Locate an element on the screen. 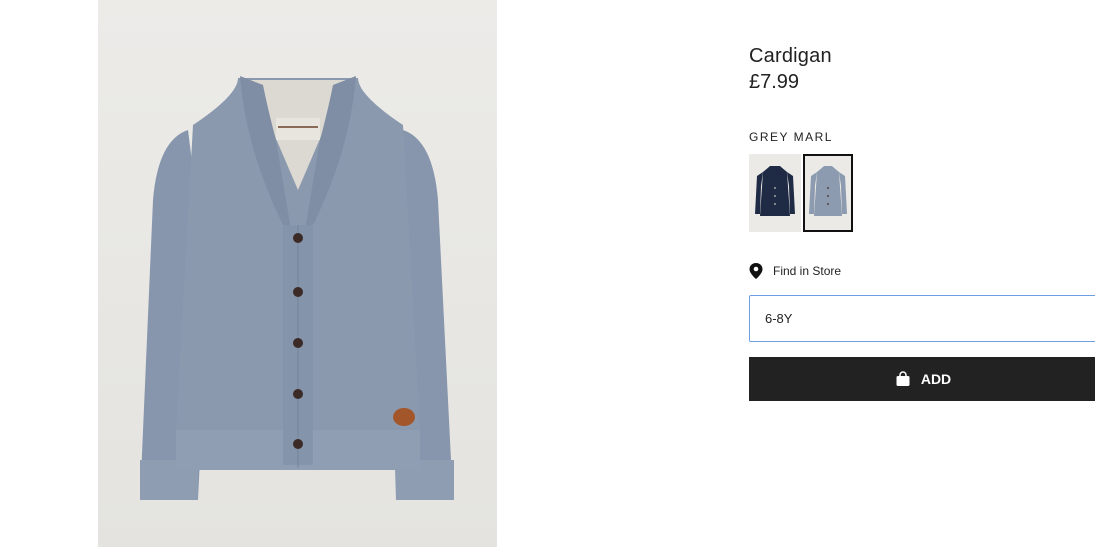 Image resolution: width=1095 pixels, height=547 pixels. navy-cardigan-thumbnail is located at coordinates (775, 191).